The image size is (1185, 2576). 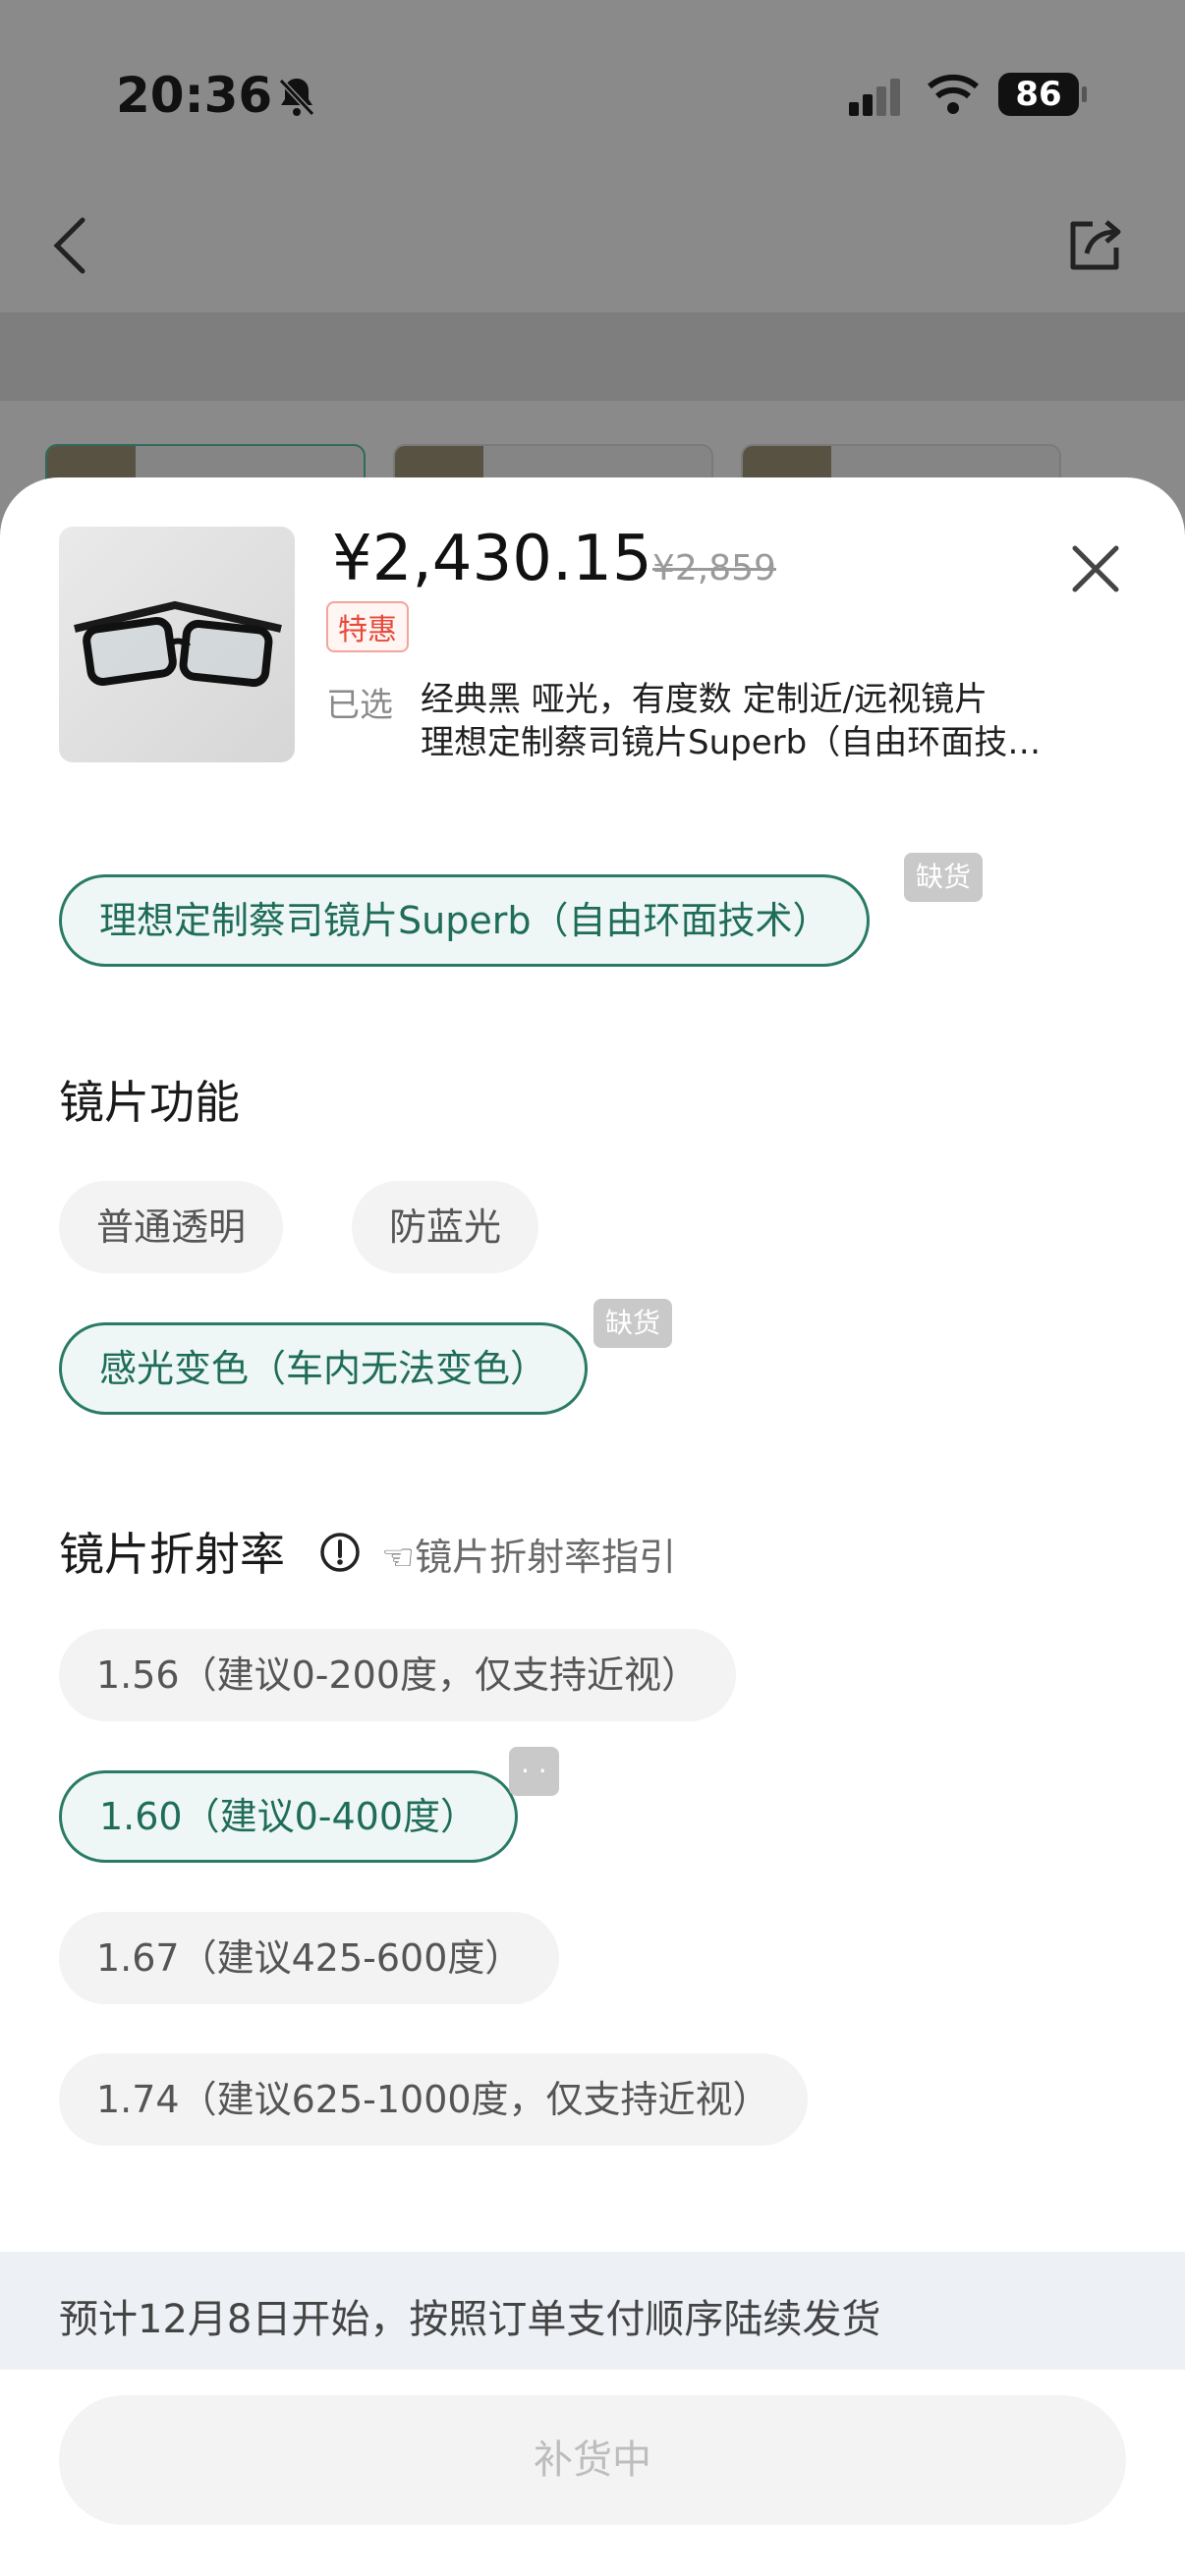 I want to click on background-banner, so click(x=592, y=488).